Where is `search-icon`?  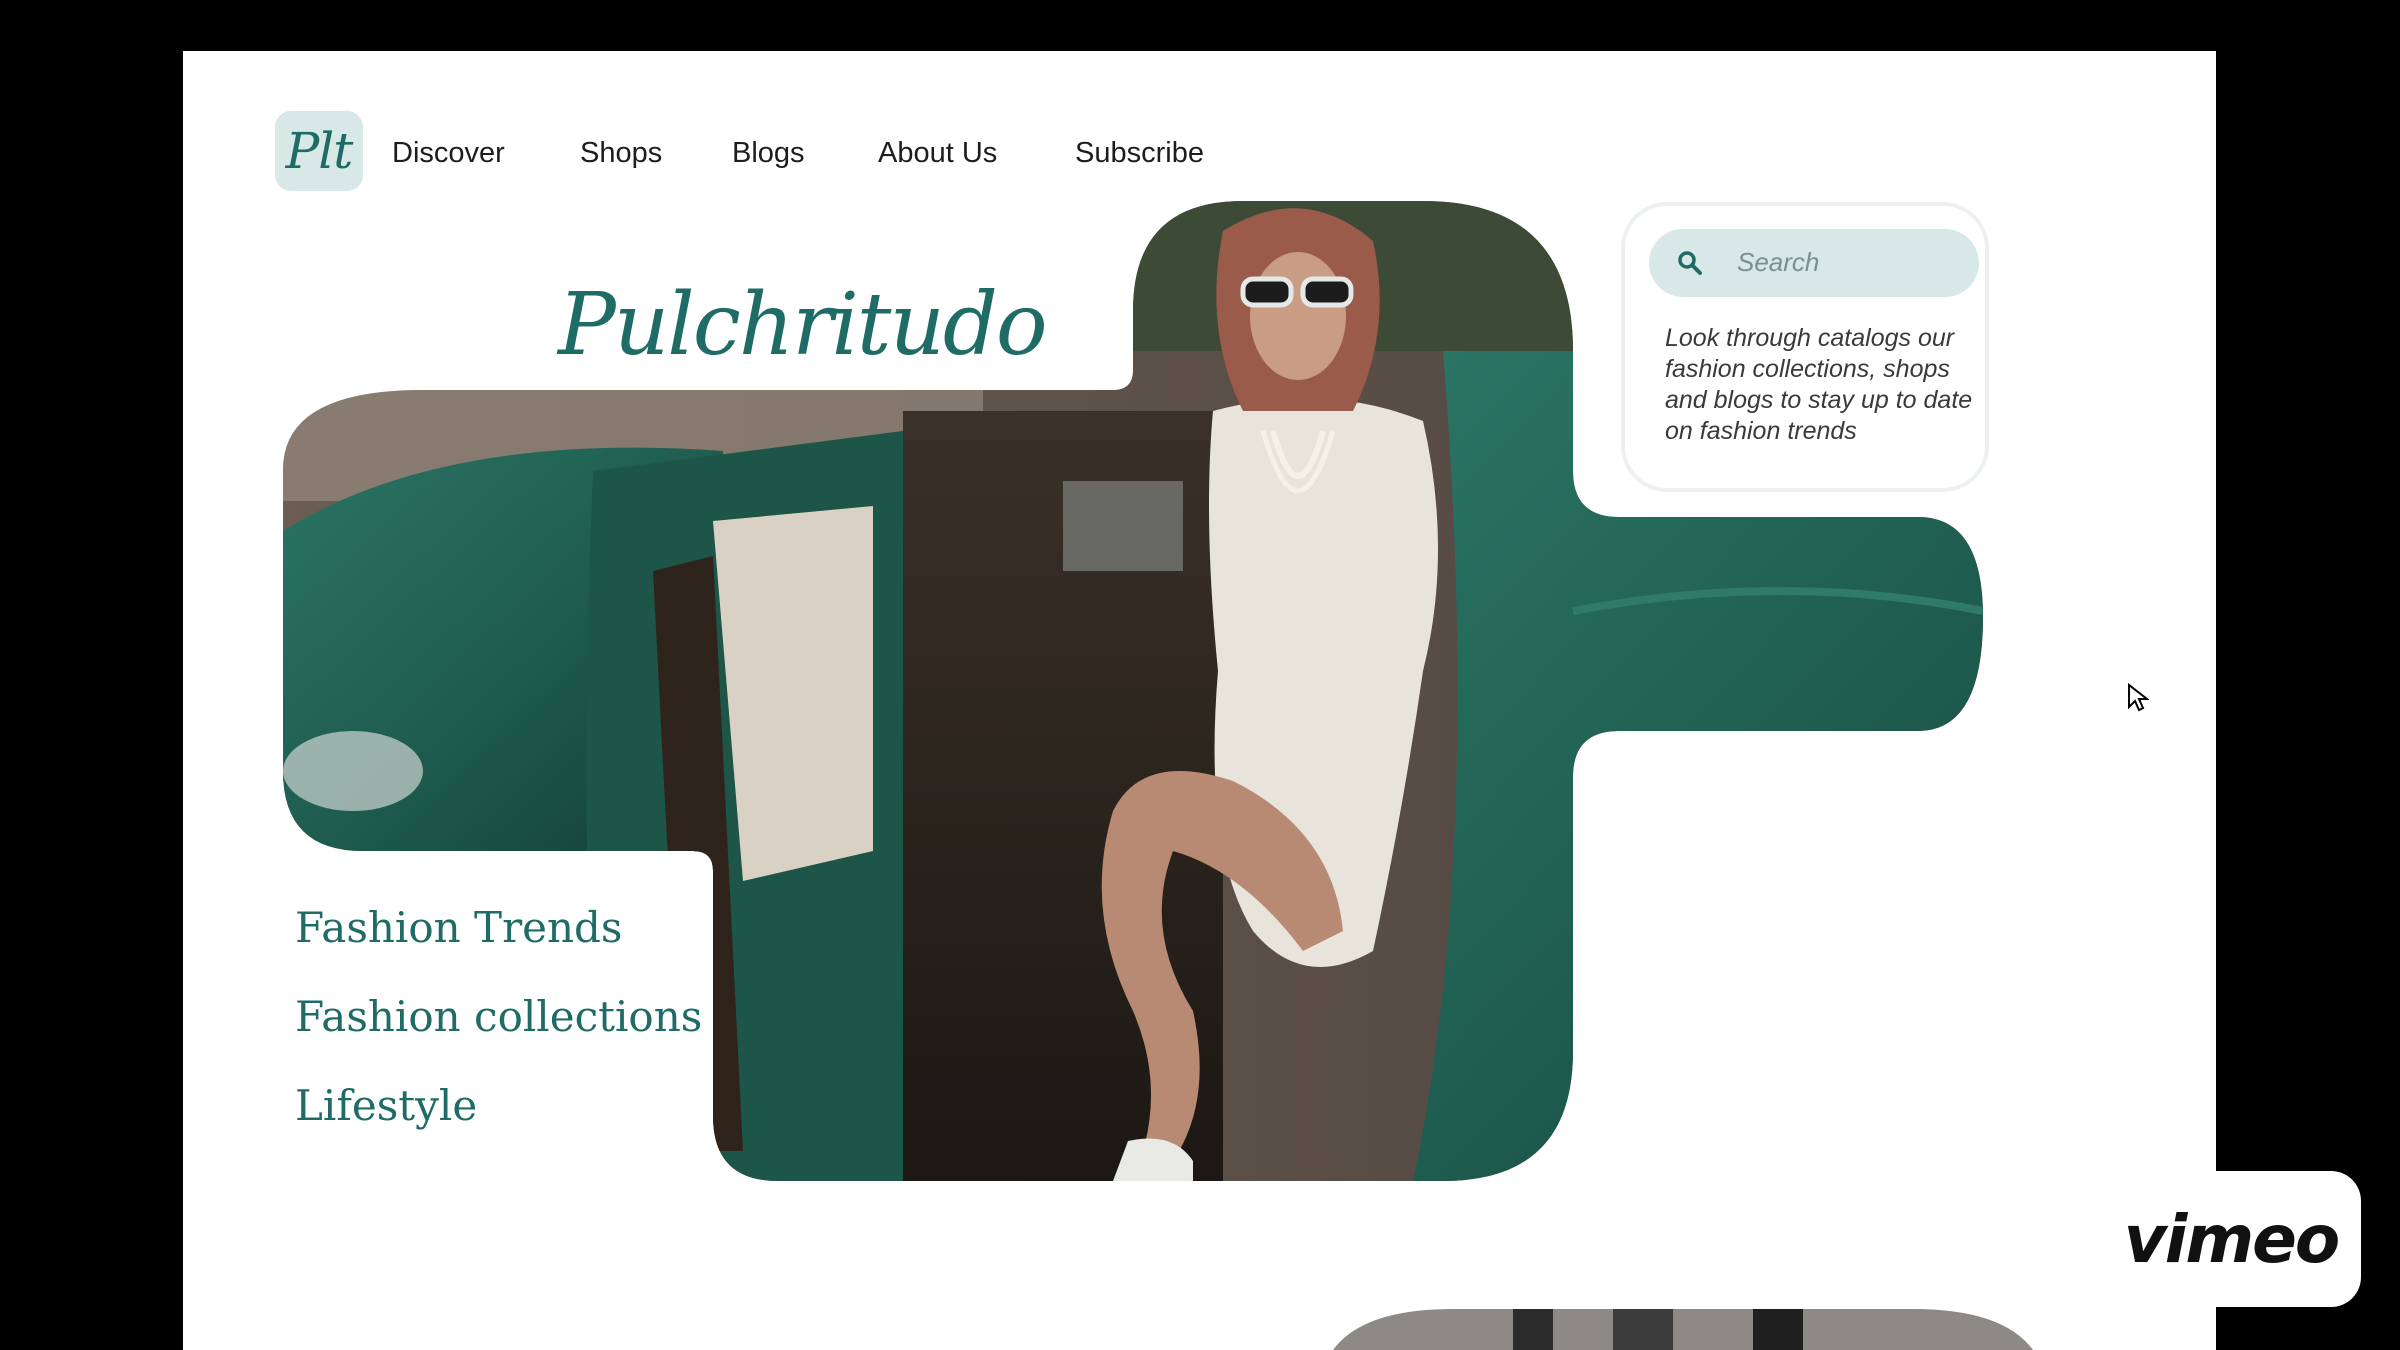
search-icon is located at coordinates (1690, 263).